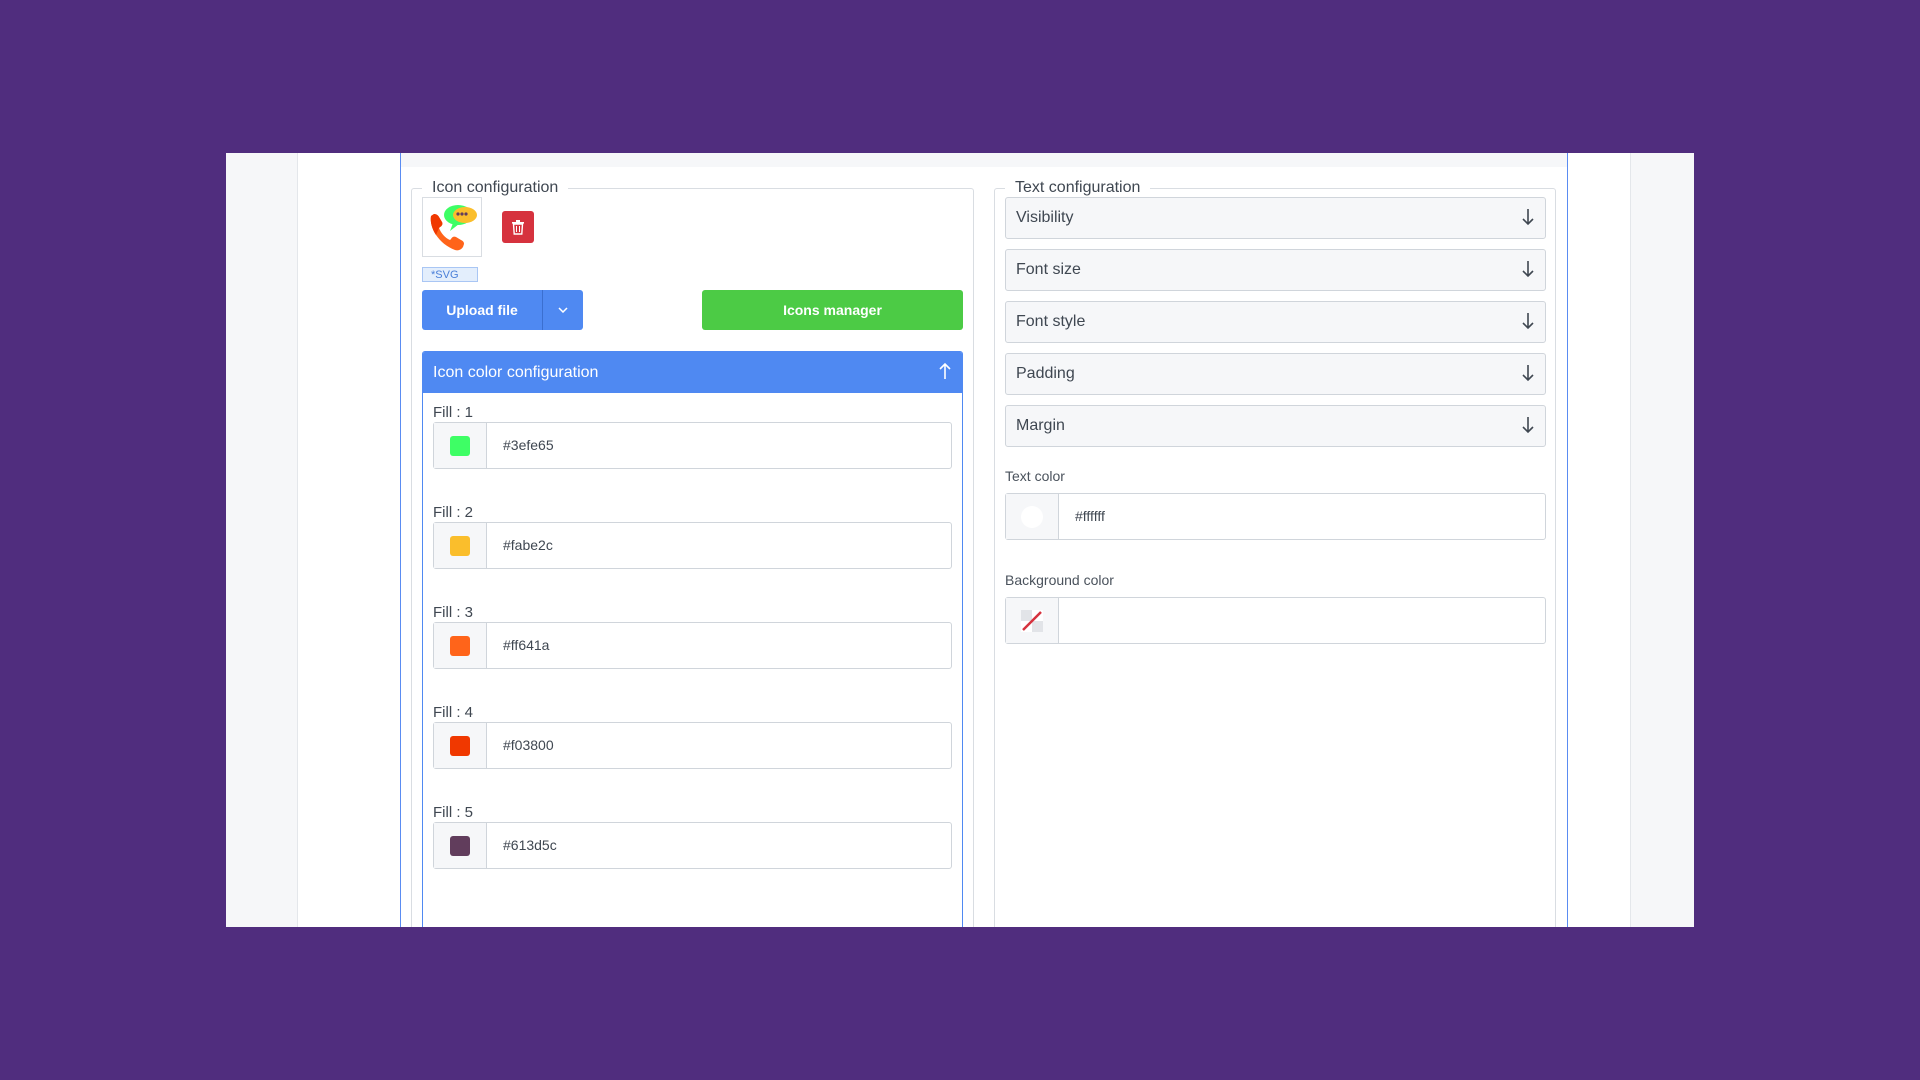 Image resolution: width=1920 pixels, height=1080 pixels. I want to click on no-color-icon, so click(1032, 620).